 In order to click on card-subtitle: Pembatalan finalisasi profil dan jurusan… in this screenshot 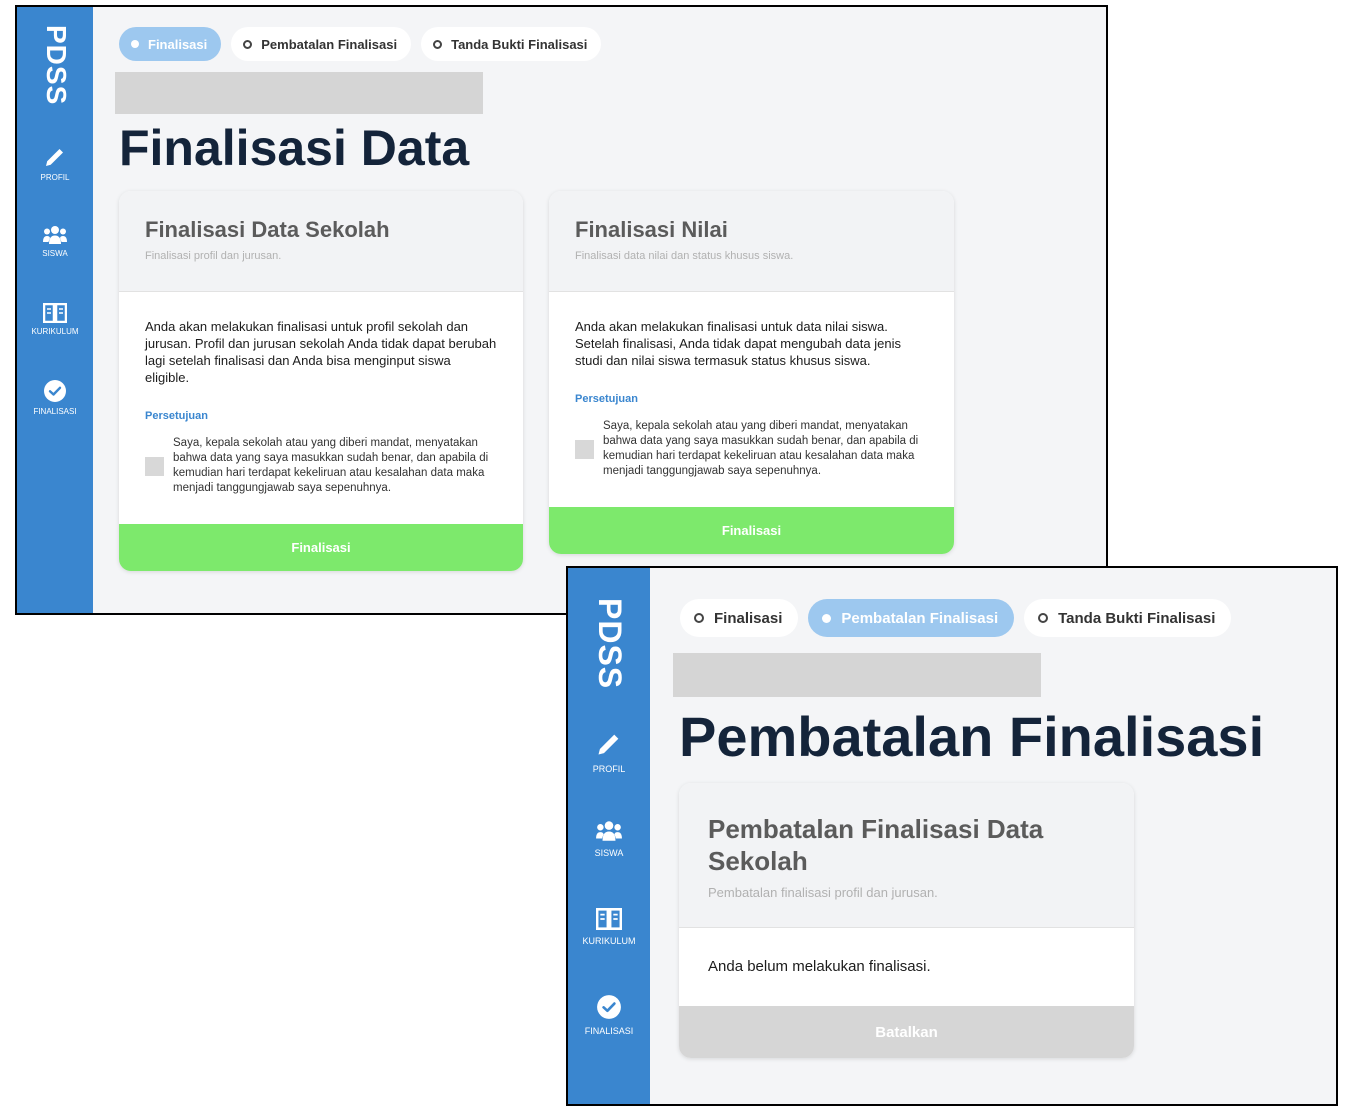, I will do `click(823, 892)`.